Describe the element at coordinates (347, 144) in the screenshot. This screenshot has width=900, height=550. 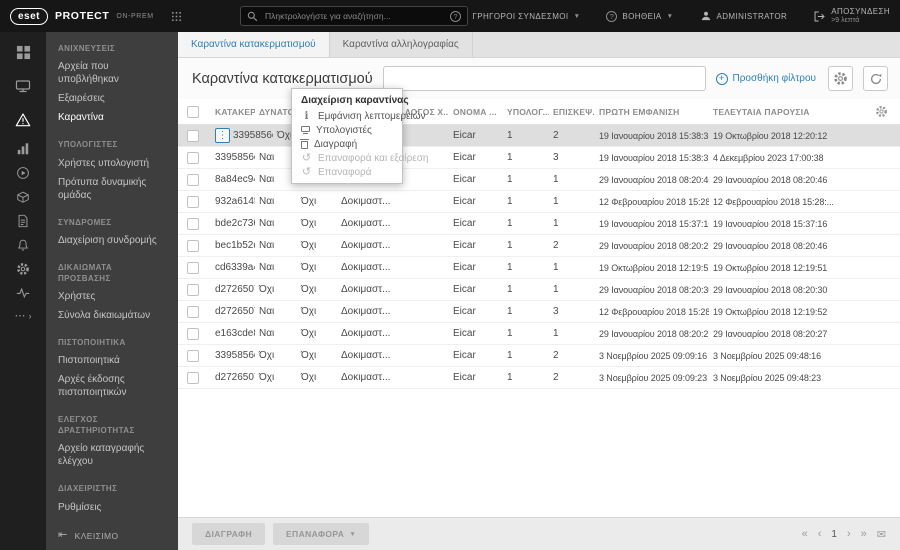
I see `context-menu-item: Διαγραφή` at that location.